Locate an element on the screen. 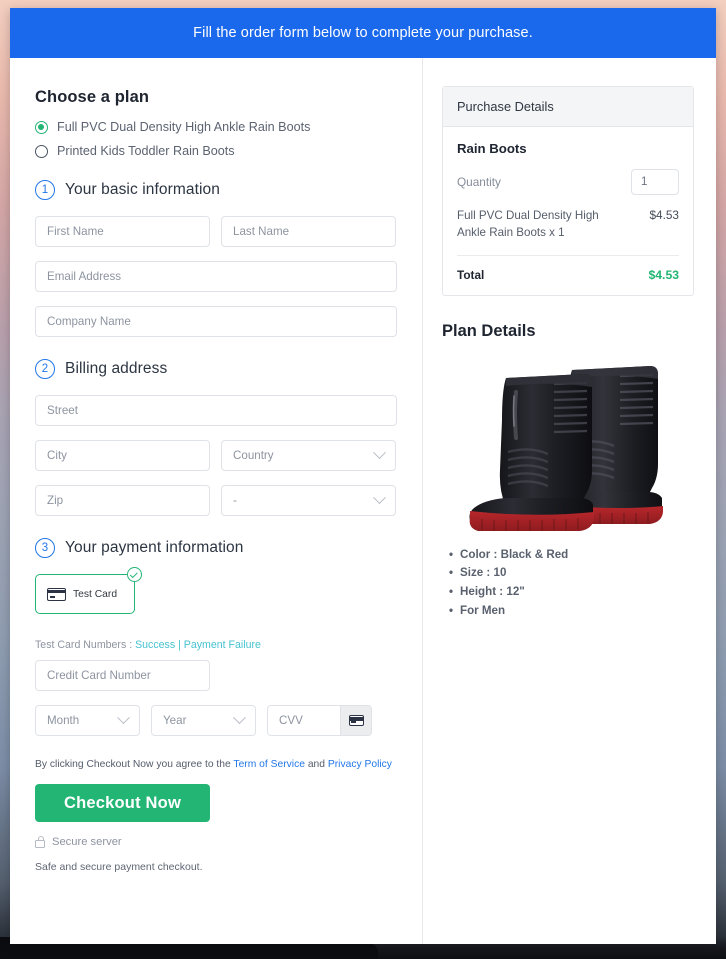 This screenshot has width=726, height=959. secure-server-label: Secure server is located at coordinates (87, 842).